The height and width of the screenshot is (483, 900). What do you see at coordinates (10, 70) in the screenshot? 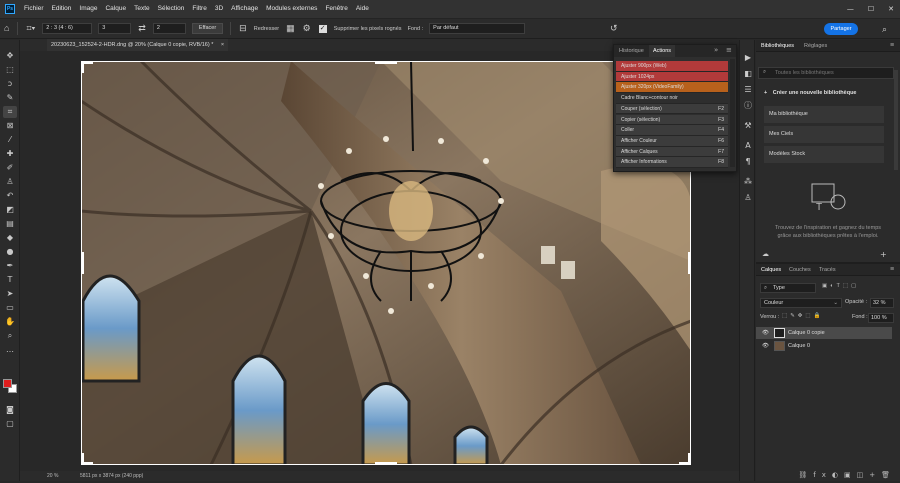
I see `marquee-tool-icon: ⬚` at bounding box center [10, 70].